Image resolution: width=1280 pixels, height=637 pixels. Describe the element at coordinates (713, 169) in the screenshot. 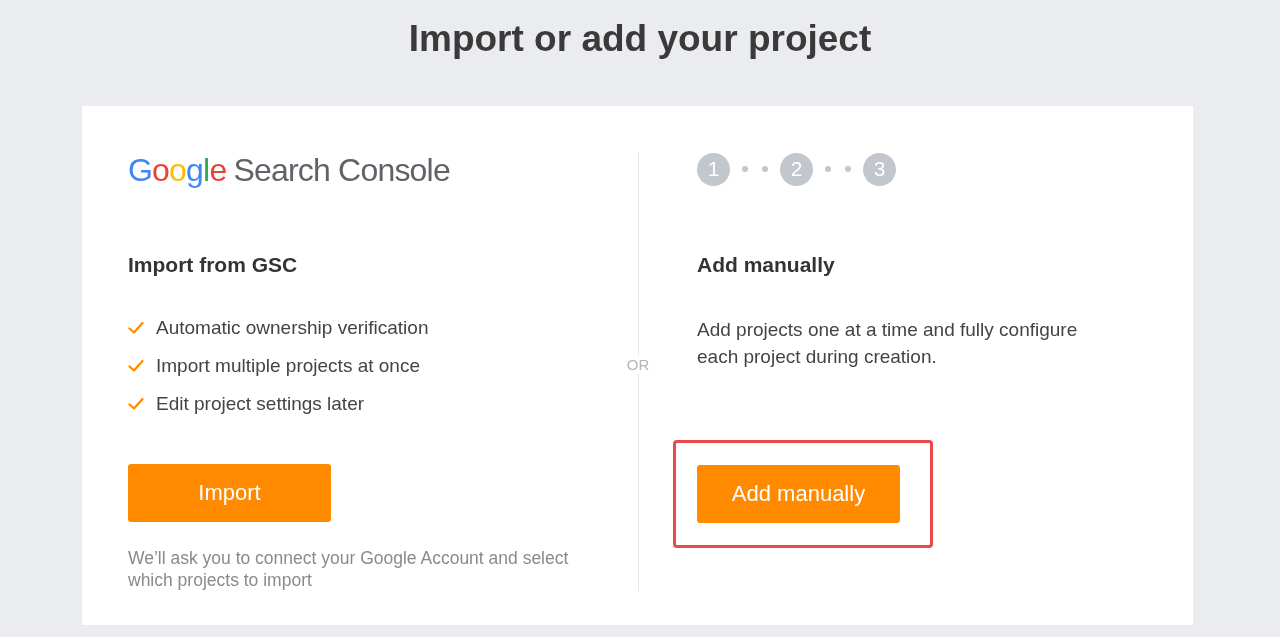

I see `step-number: 1` at that location.